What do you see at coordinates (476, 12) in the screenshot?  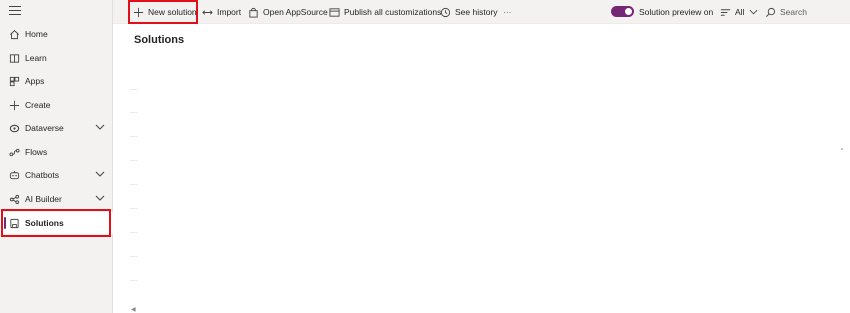 I see `see-history-label: See history` at bounding box center [476, 12].